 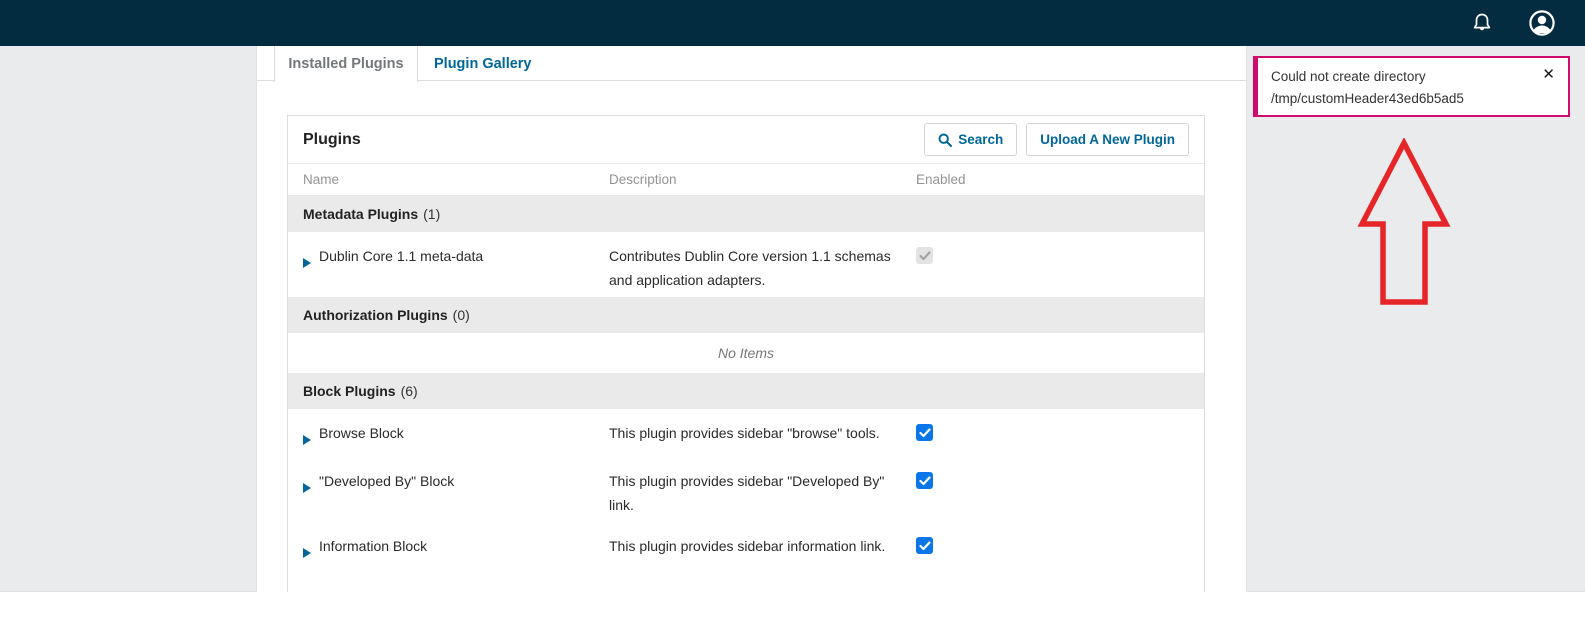 What do you see at coordinates (1548, 74) in the screenshot?
I see `close-icon: ✕` at bounding box center [1548, 74].